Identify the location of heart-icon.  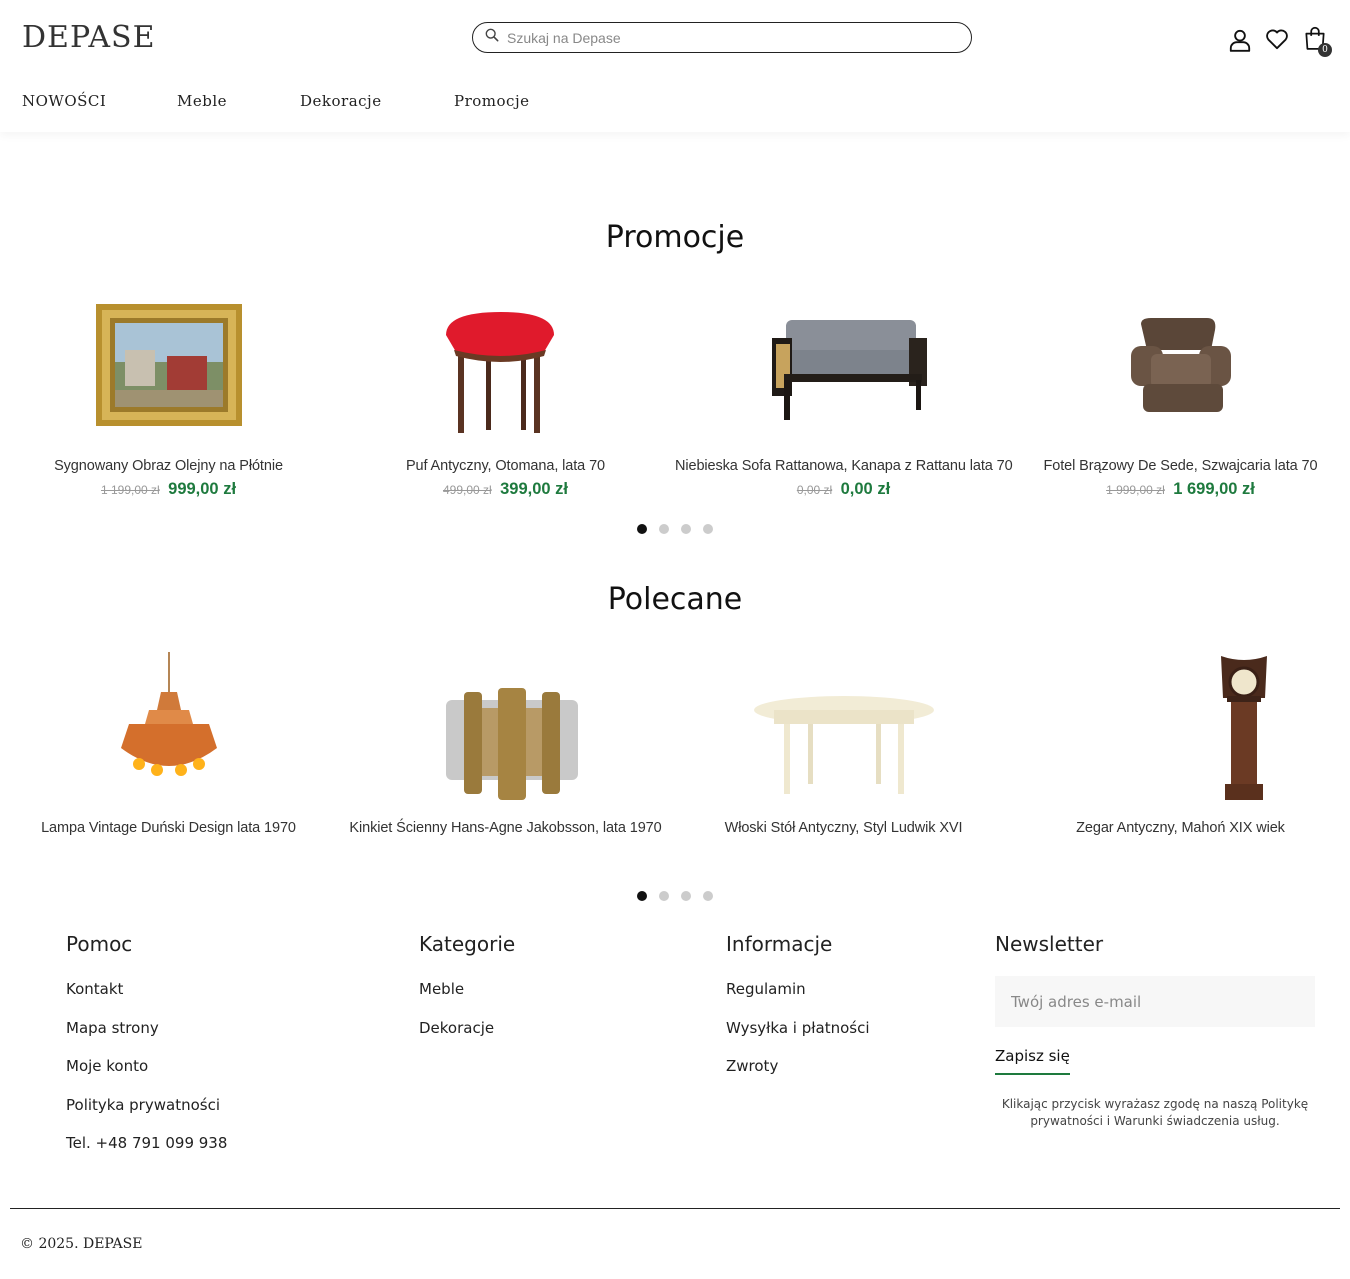
(1277, 39).